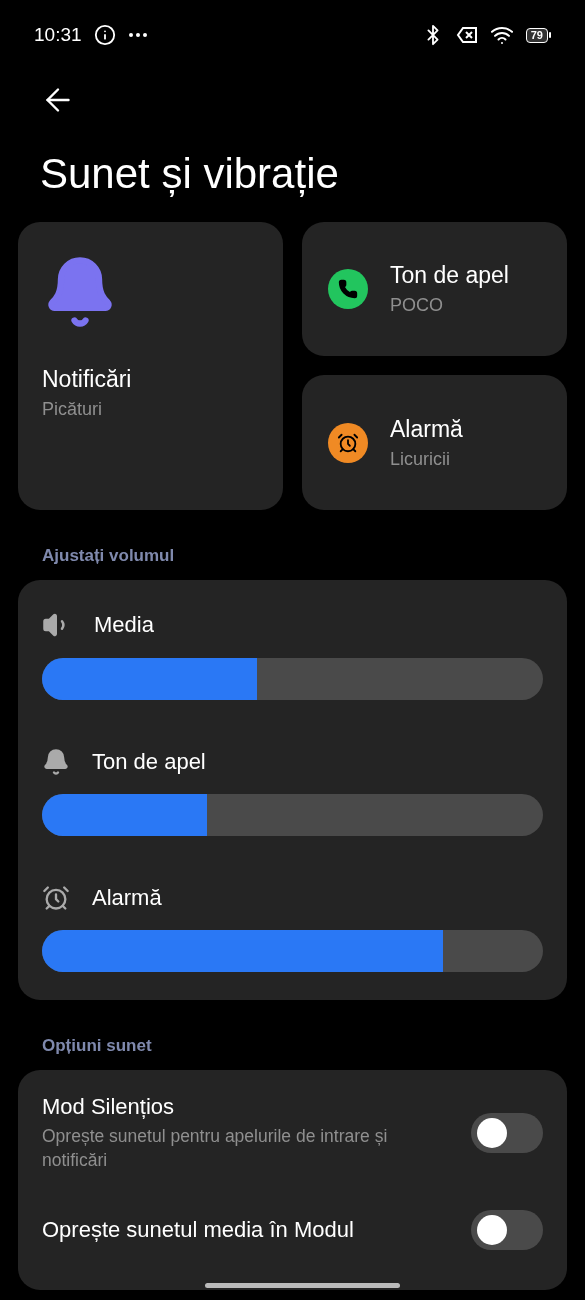 The width and height of the screenshot is (585, 1300). Describe the element at coordinates (150, 366) in the screenshot. I see `sound-tile: Notificări Picături` at that location.